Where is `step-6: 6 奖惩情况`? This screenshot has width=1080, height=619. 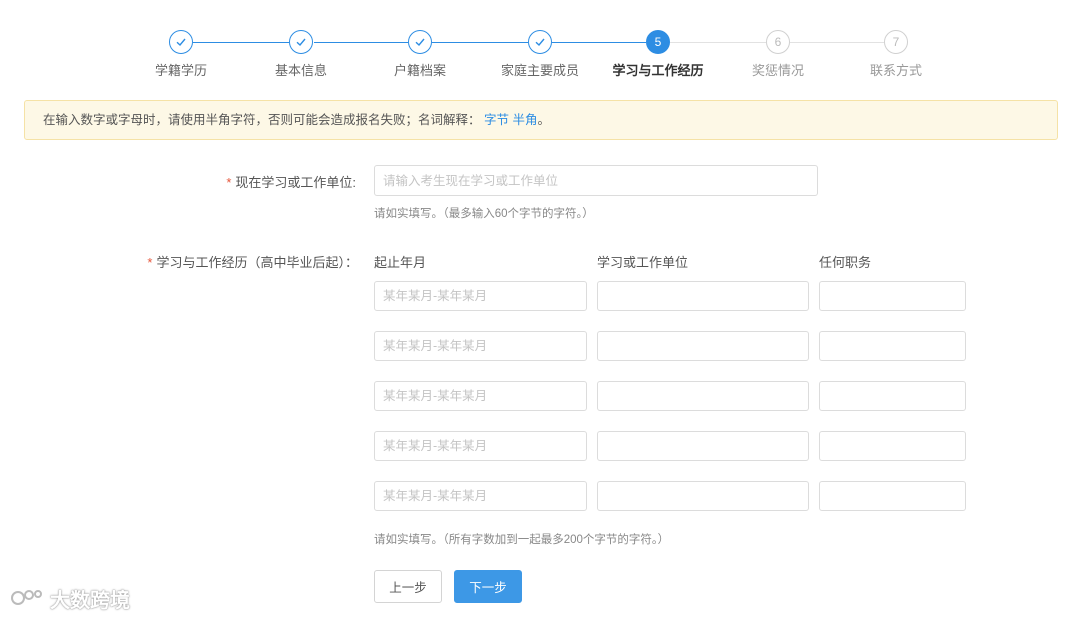 step-6: 6 奖惩情况 is located at coordinates (778, 54).